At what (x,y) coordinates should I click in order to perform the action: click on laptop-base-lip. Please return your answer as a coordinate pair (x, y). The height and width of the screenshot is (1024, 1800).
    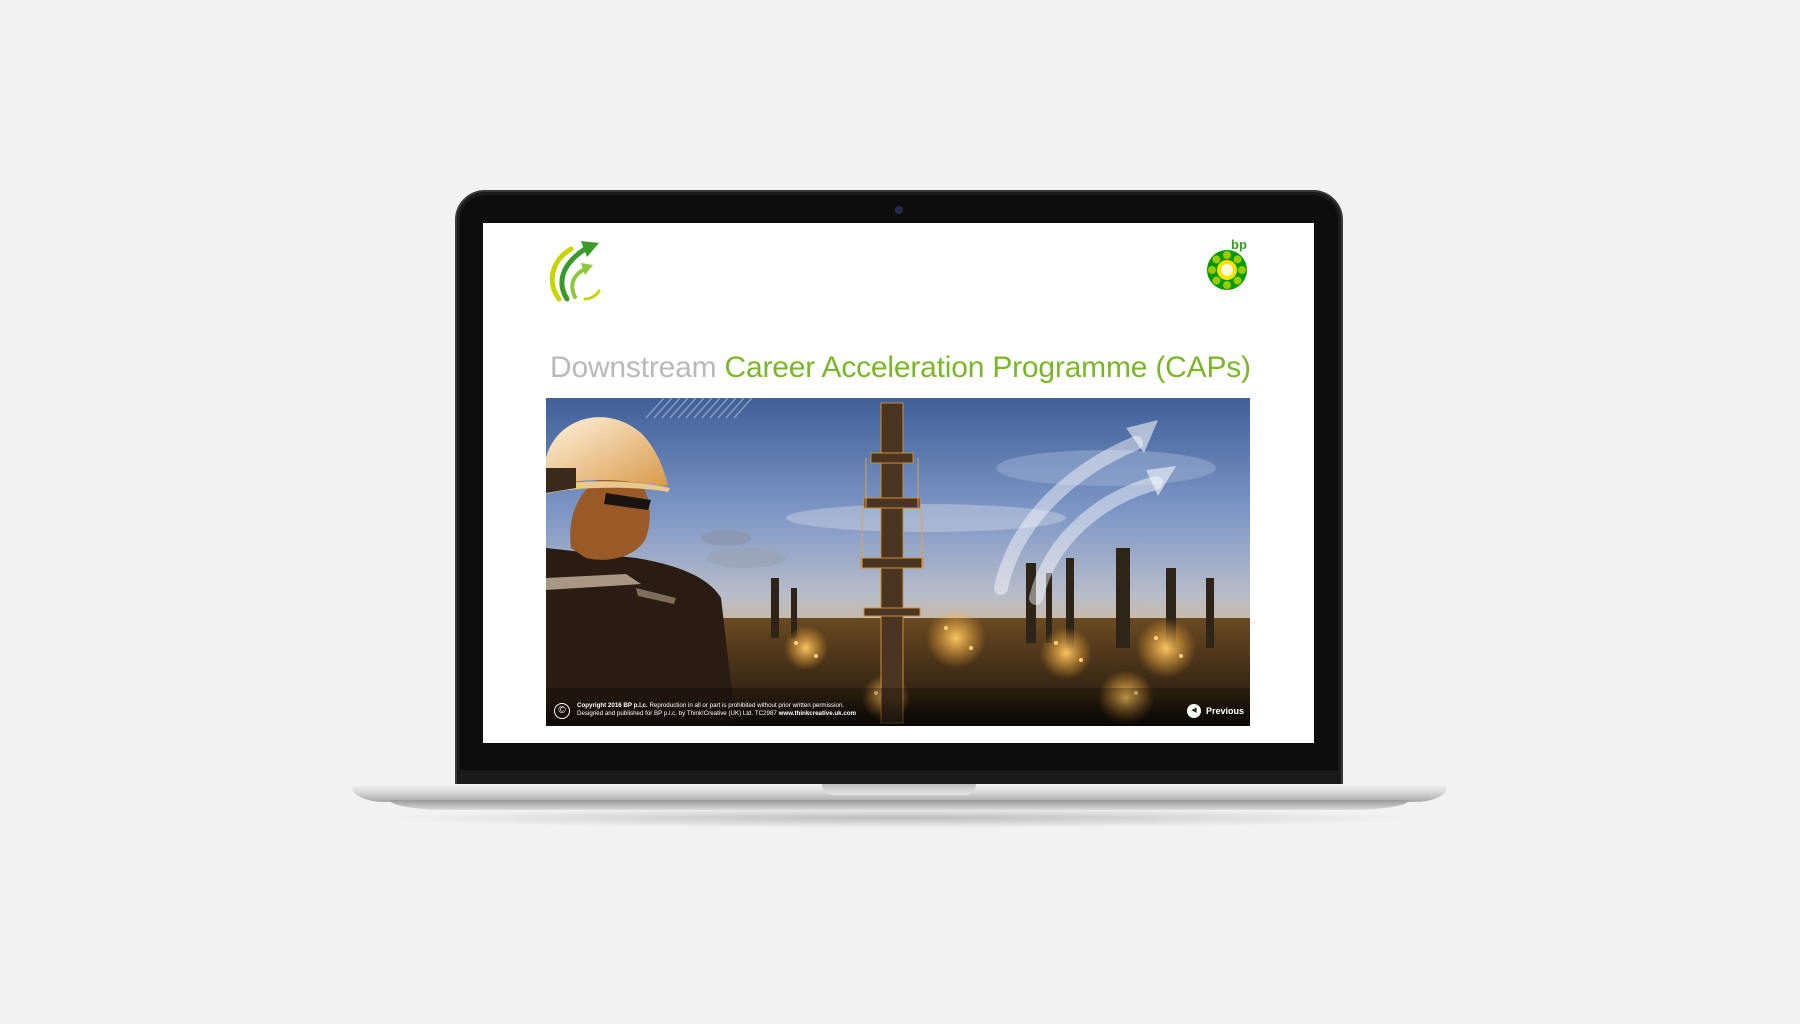
    Looking at the image, I should click on (899, 805).